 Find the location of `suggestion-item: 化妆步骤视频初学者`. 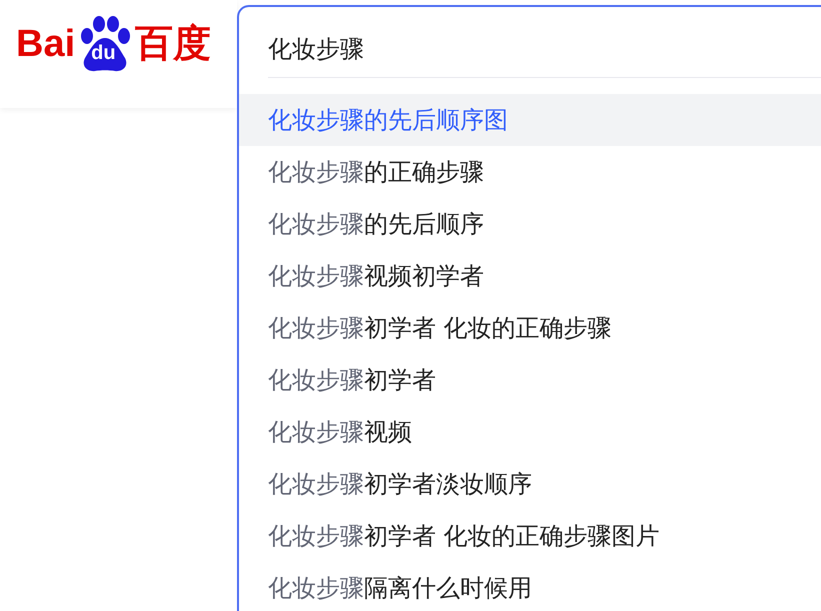

suggestion-item: 化妆步骤视频初学者 is located at coordinates (530, 276).